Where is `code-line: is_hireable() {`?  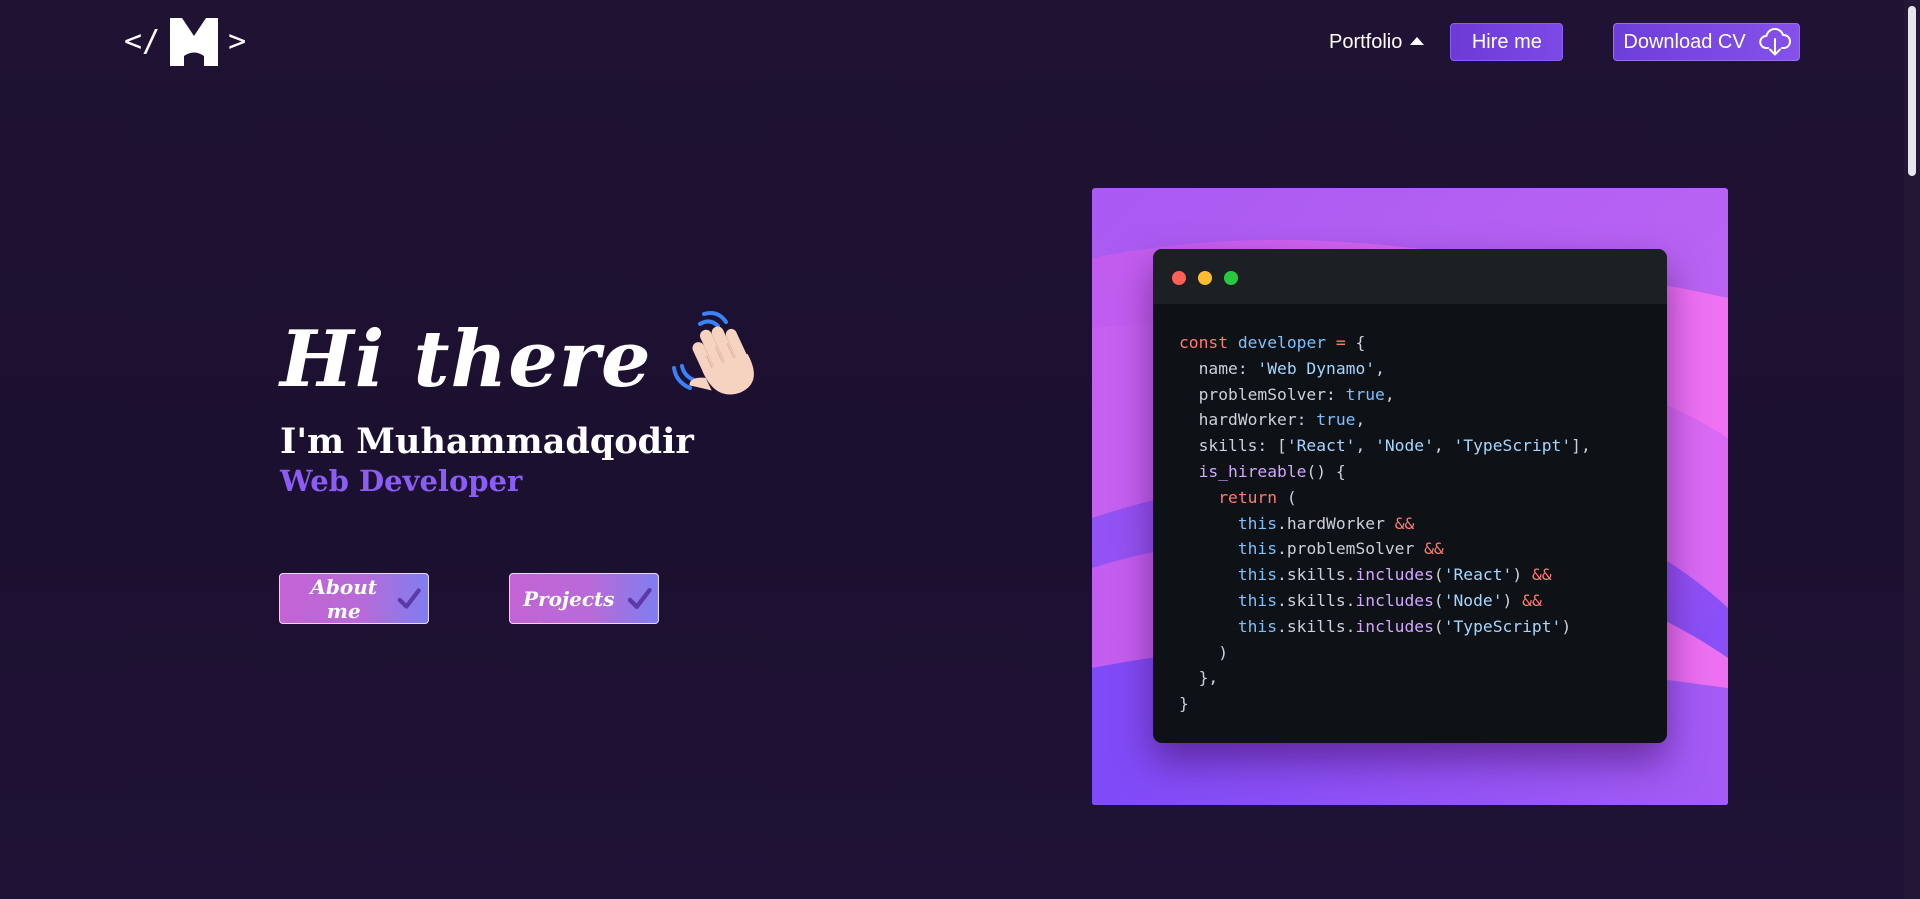 code-line: is_hireable() { is located at coordinates (1423, 472).